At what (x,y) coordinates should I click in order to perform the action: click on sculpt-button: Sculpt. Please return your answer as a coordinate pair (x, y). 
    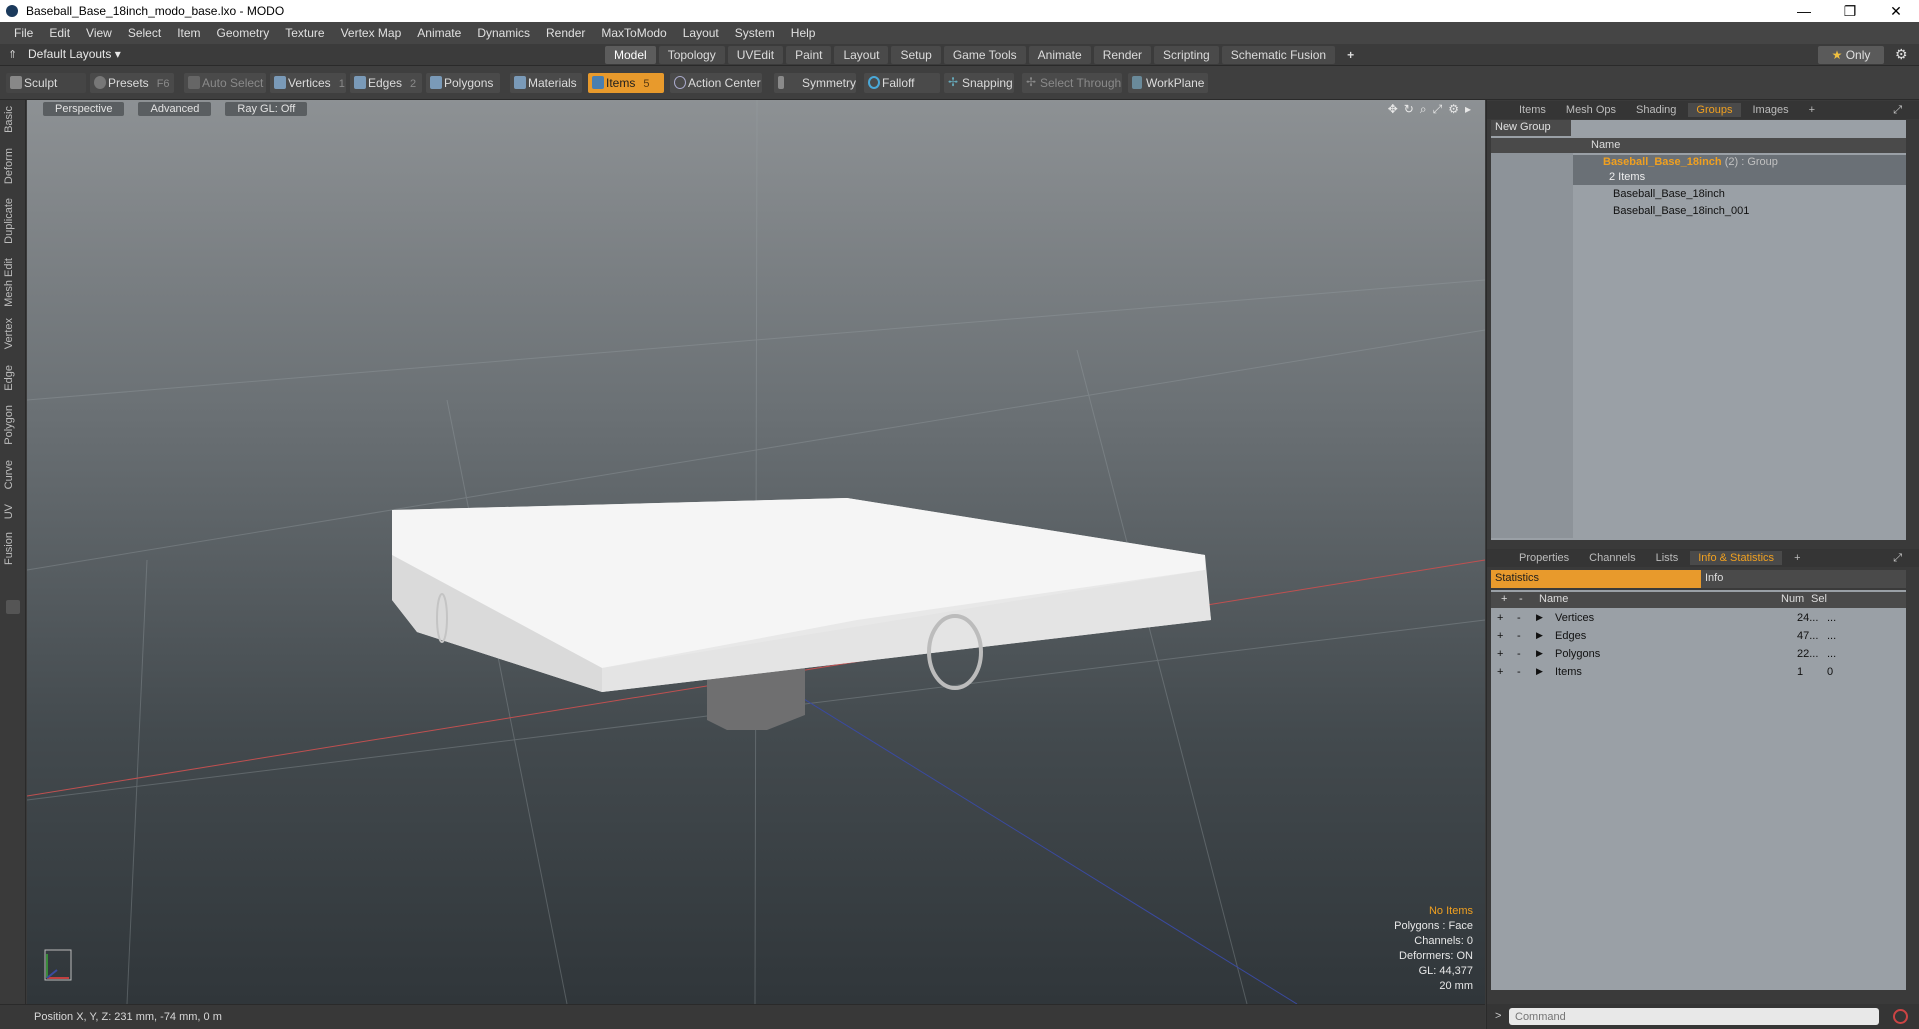
    Looking at the image, I should click on (46, 83).